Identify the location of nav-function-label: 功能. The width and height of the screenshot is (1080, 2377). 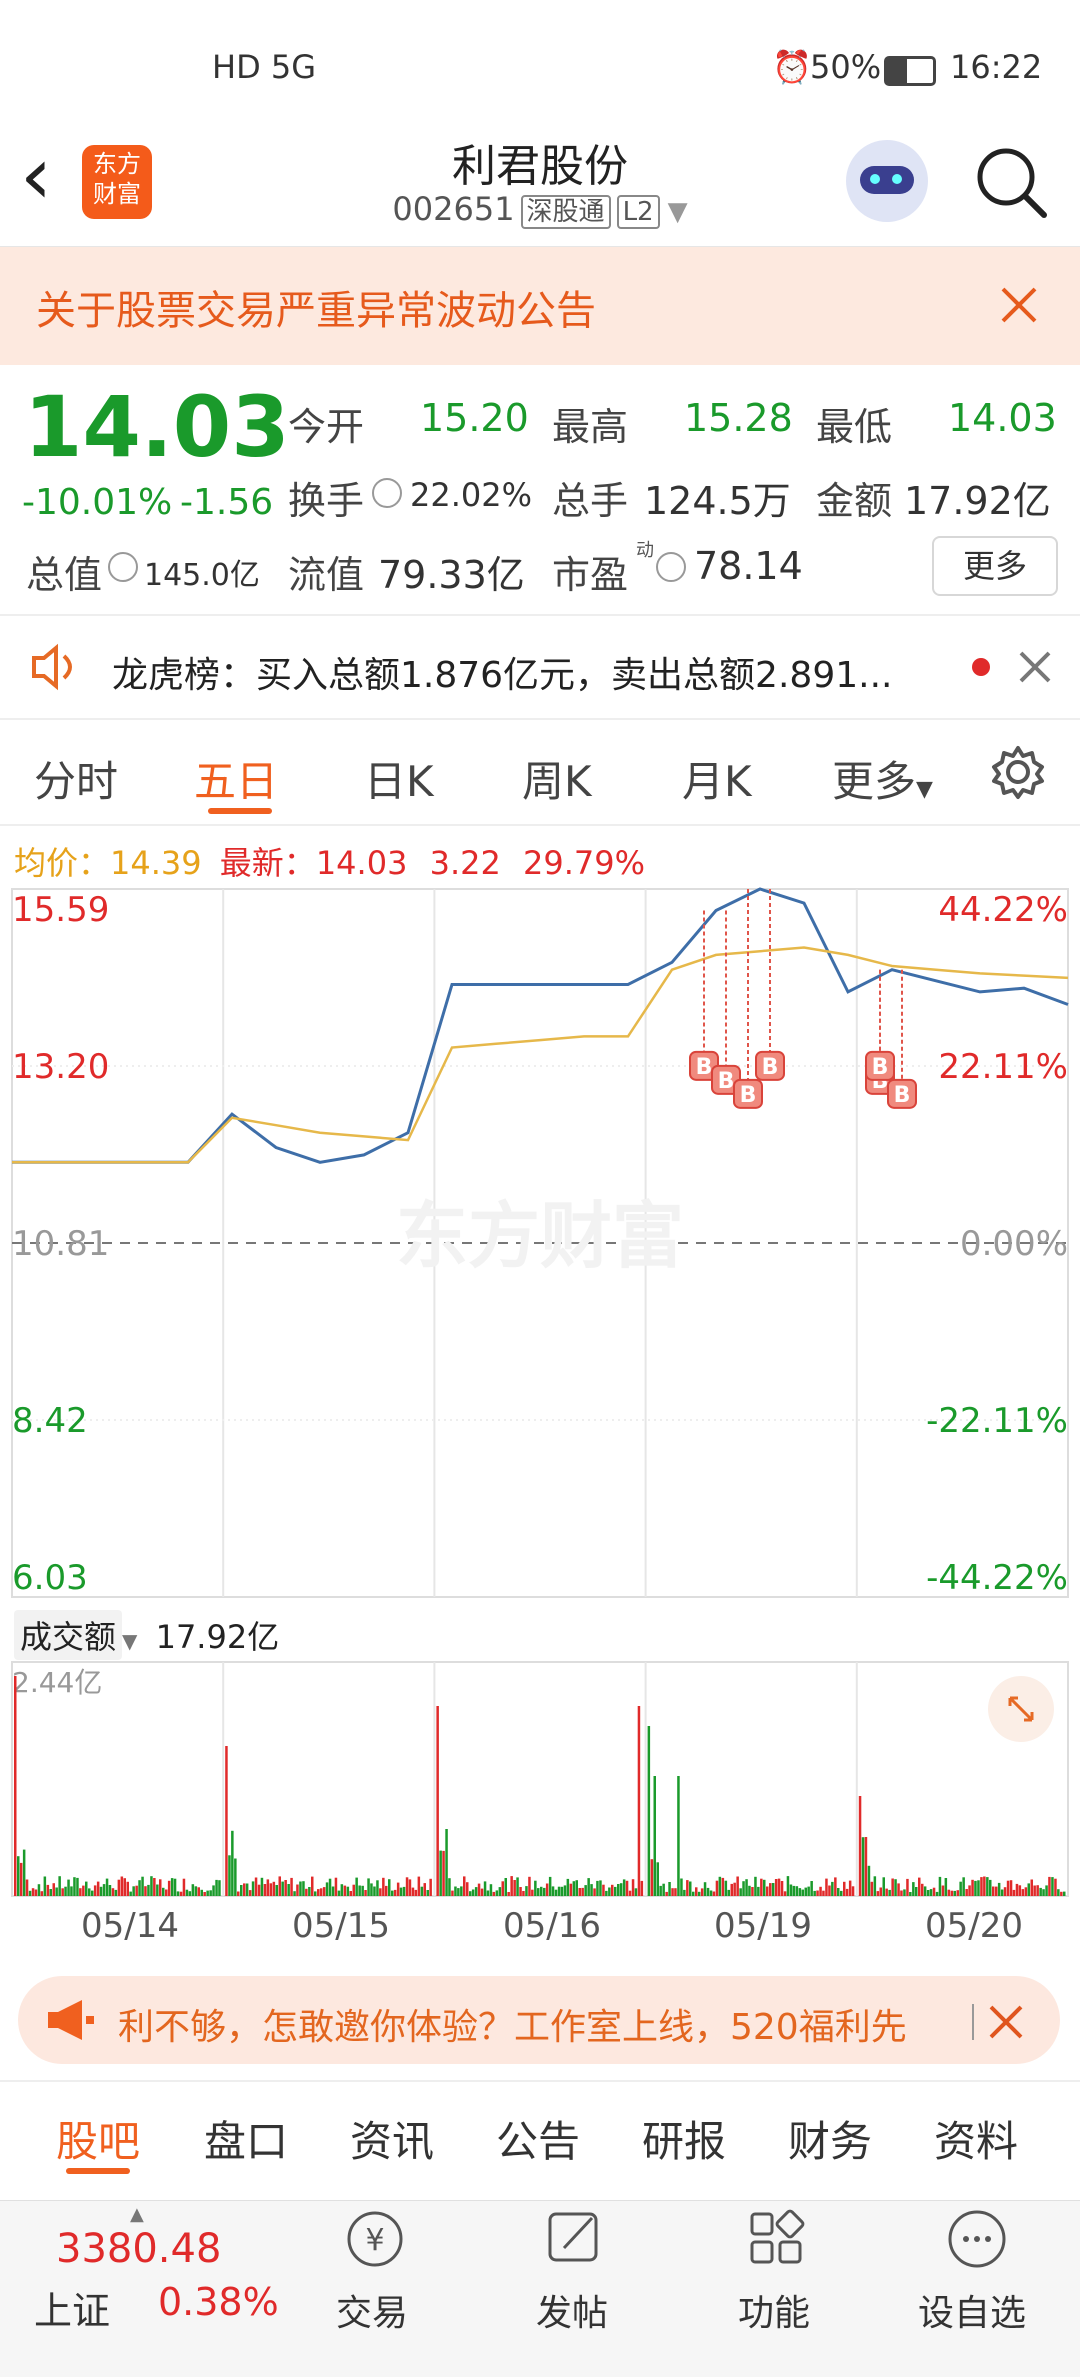
(774, 2310).